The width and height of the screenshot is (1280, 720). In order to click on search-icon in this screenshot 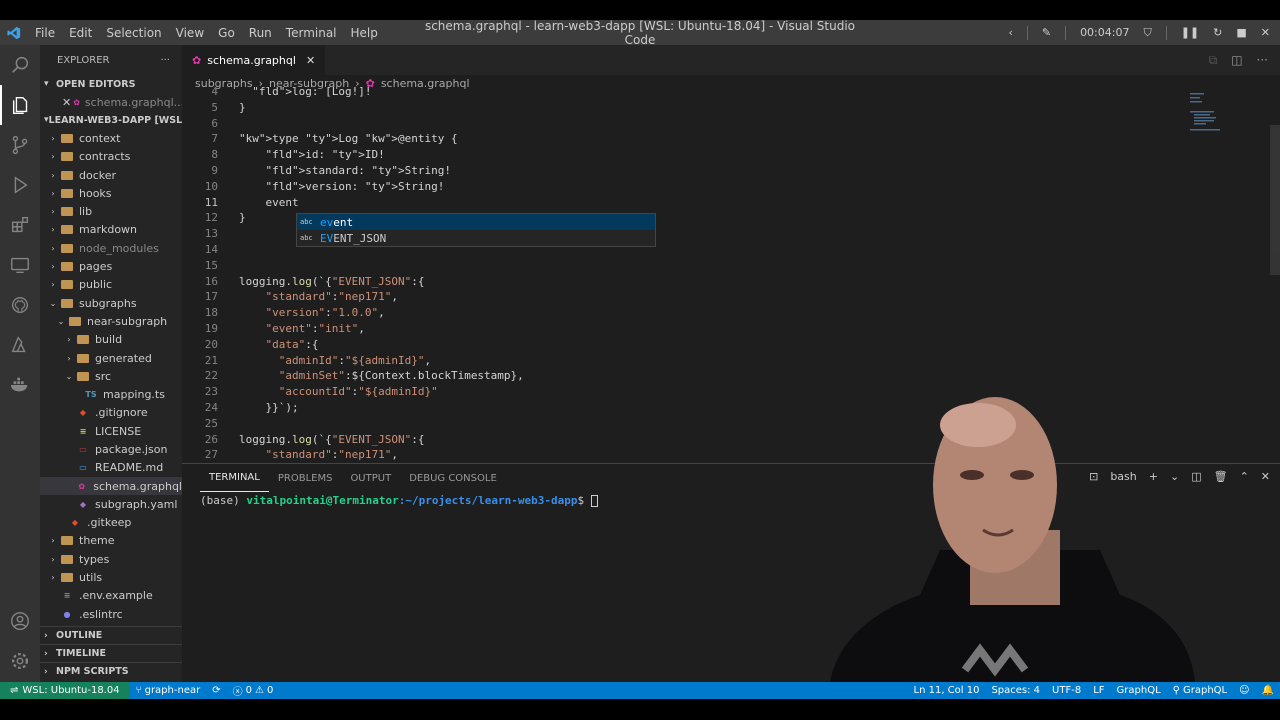, I will do `click(20, 65)`.